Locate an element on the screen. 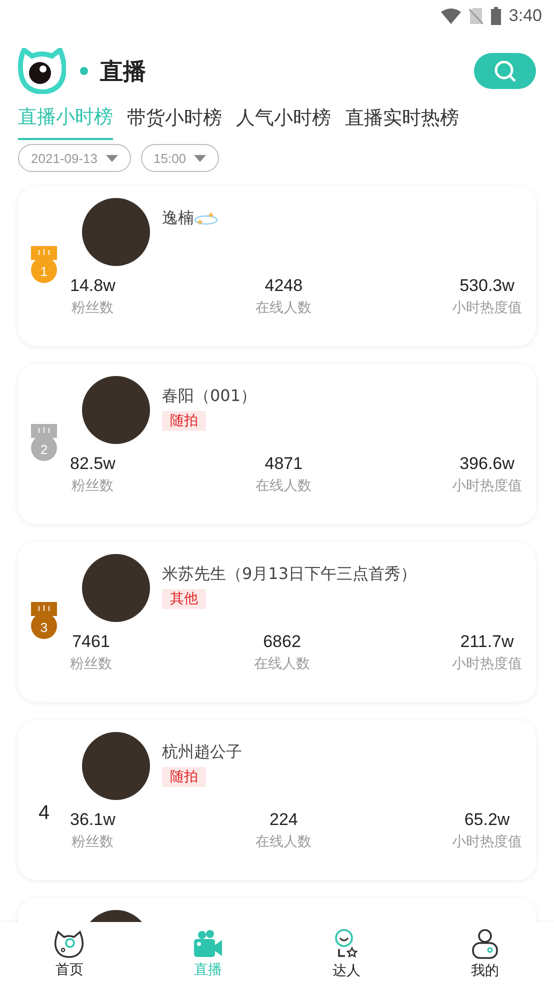  video-camera-icon is located at coordinates (207, 944).